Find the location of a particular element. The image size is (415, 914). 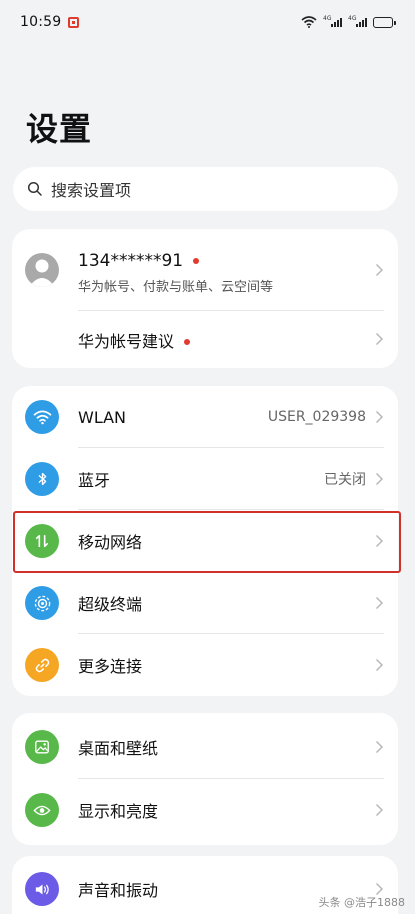

settings-item-bluetooth: 蓝牙 已关闭 is located at coordinates (205, 479).